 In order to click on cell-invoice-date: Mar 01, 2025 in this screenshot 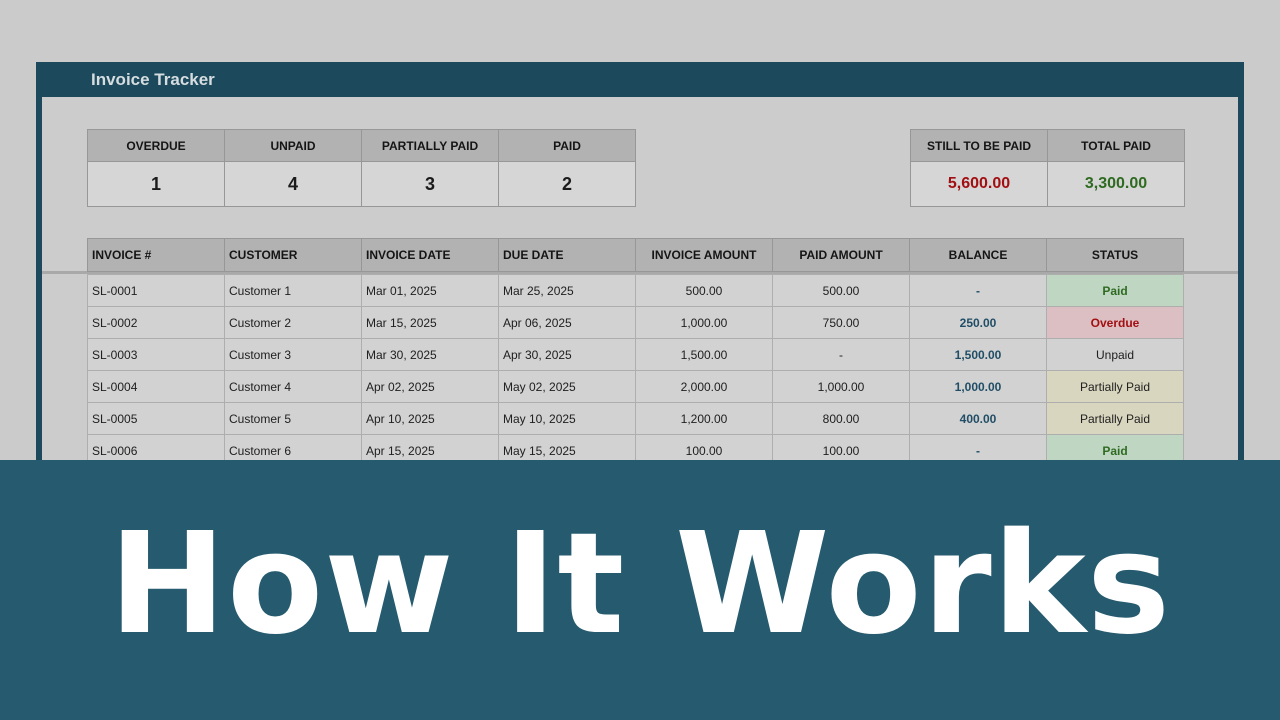, I will do `click(430, 290)`.